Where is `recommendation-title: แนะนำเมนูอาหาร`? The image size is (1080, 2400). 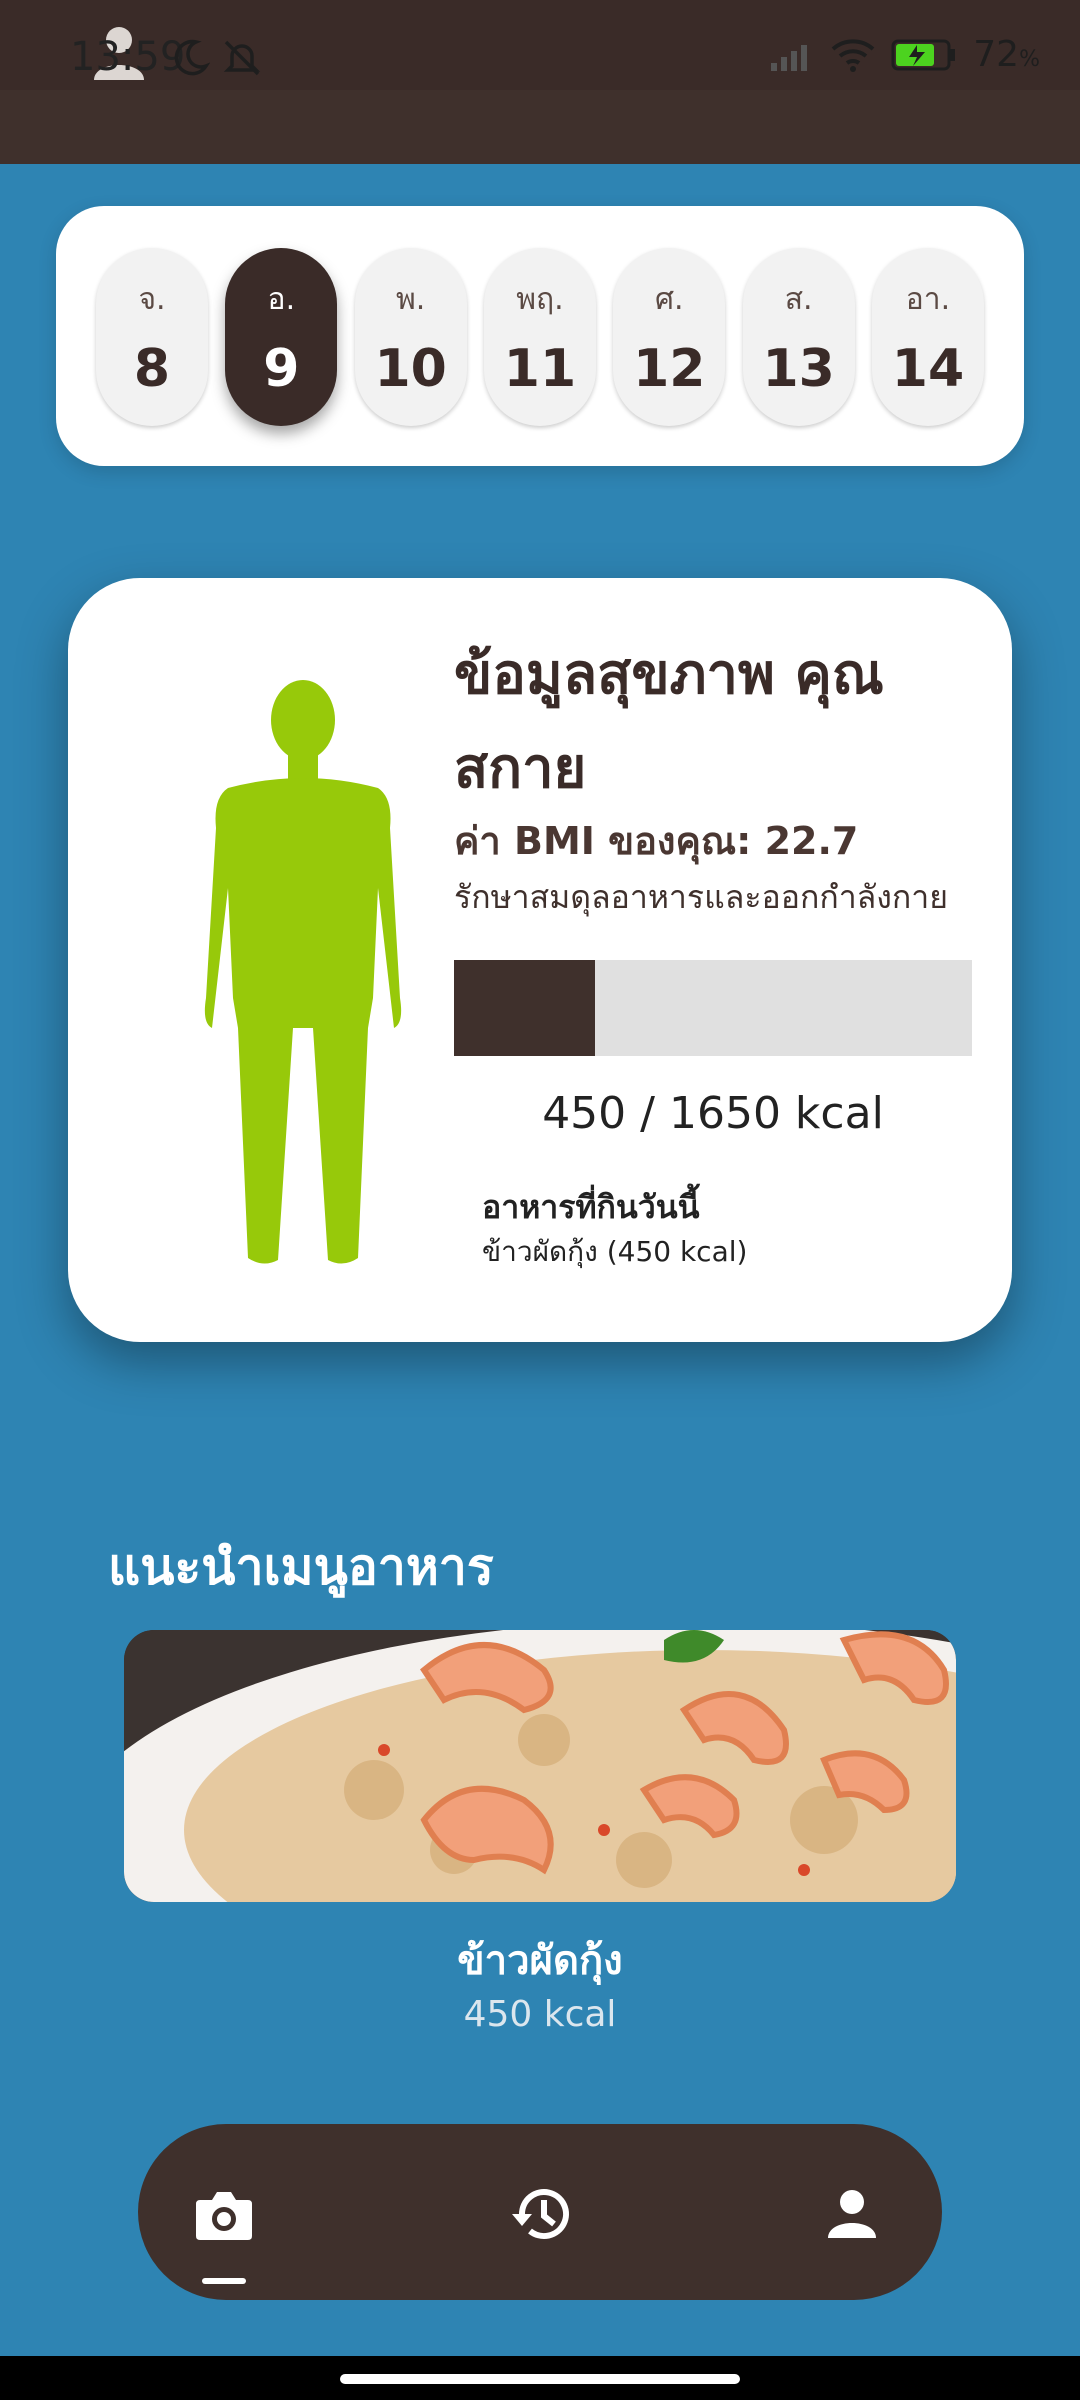 recommendation-title: แนะนำเมนูอาหาร is located at coordinates (301, 1567).